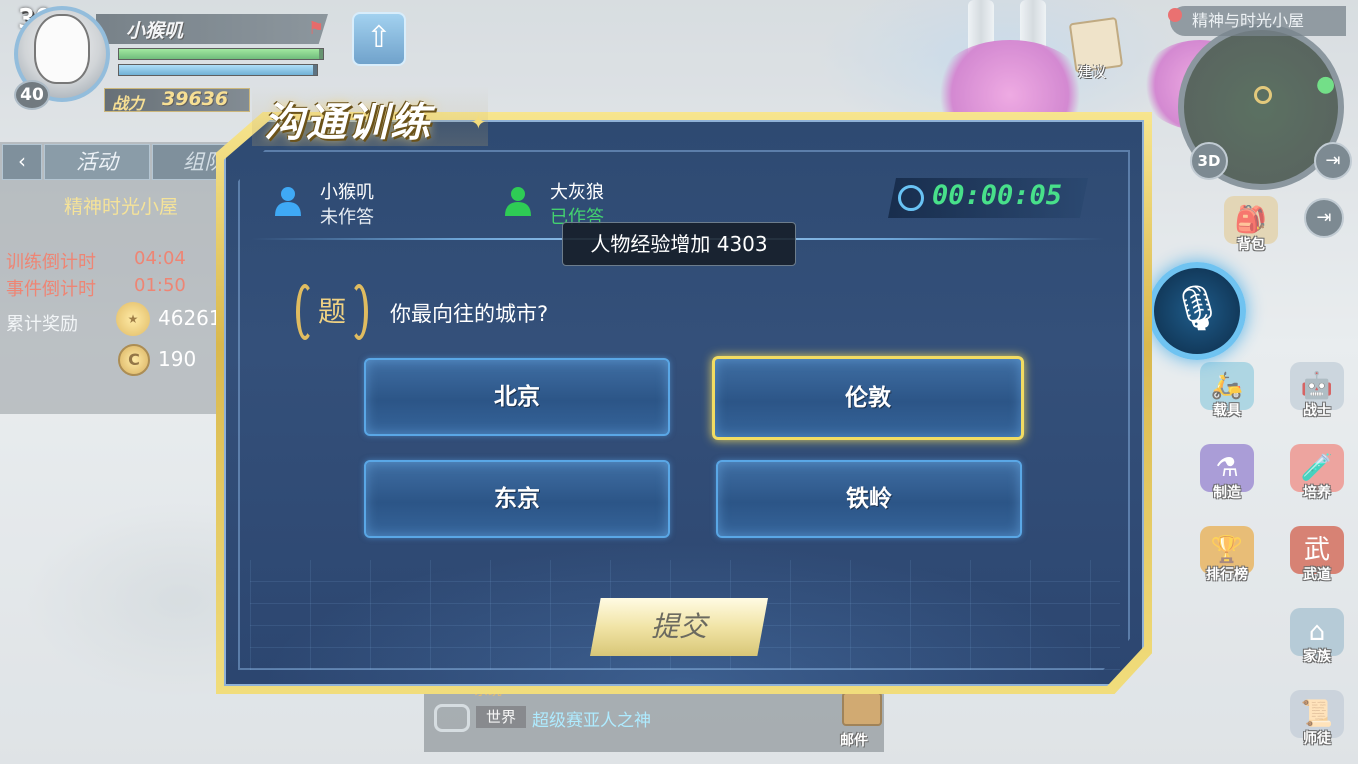  Describe the element at coordinates (577, 192) in the screenshot. I see `player-2-name: 大灰狼` at that location.